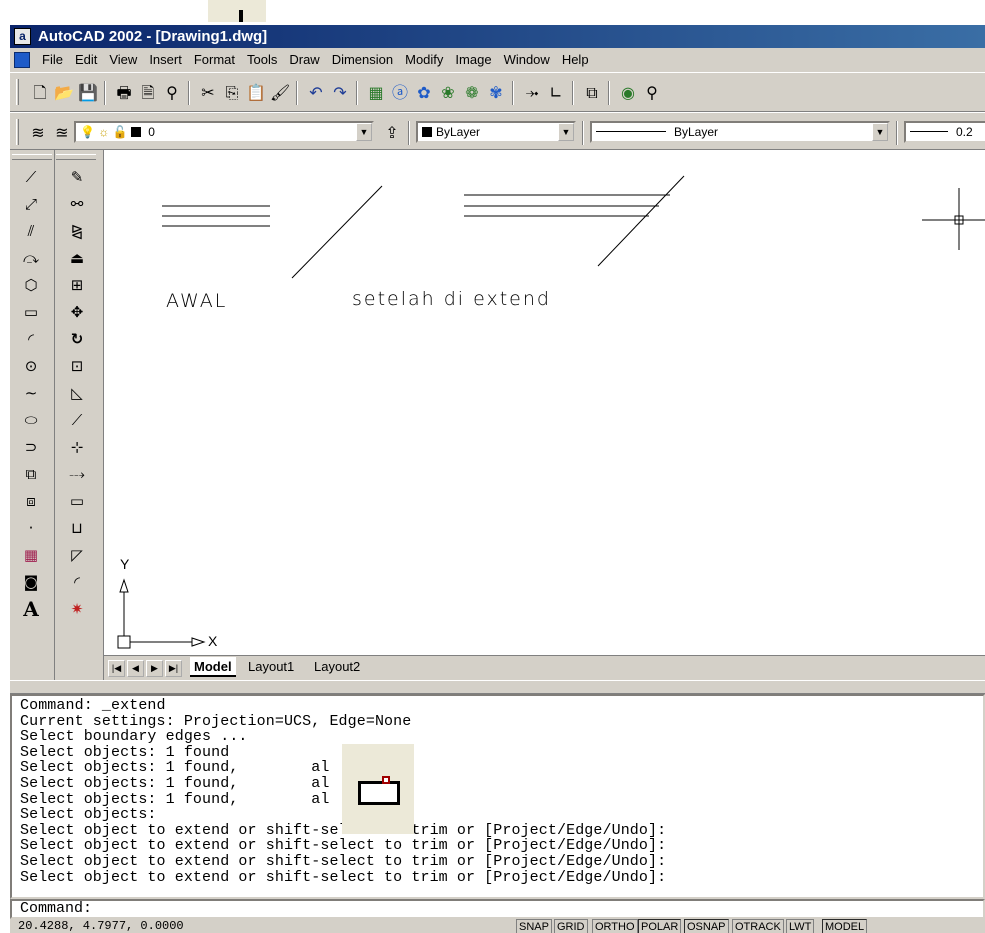  What do you see at coordinates (362, 59) in the screenshot?
I see `menu-dimension: Dimension` at bounding box center [362, 59].